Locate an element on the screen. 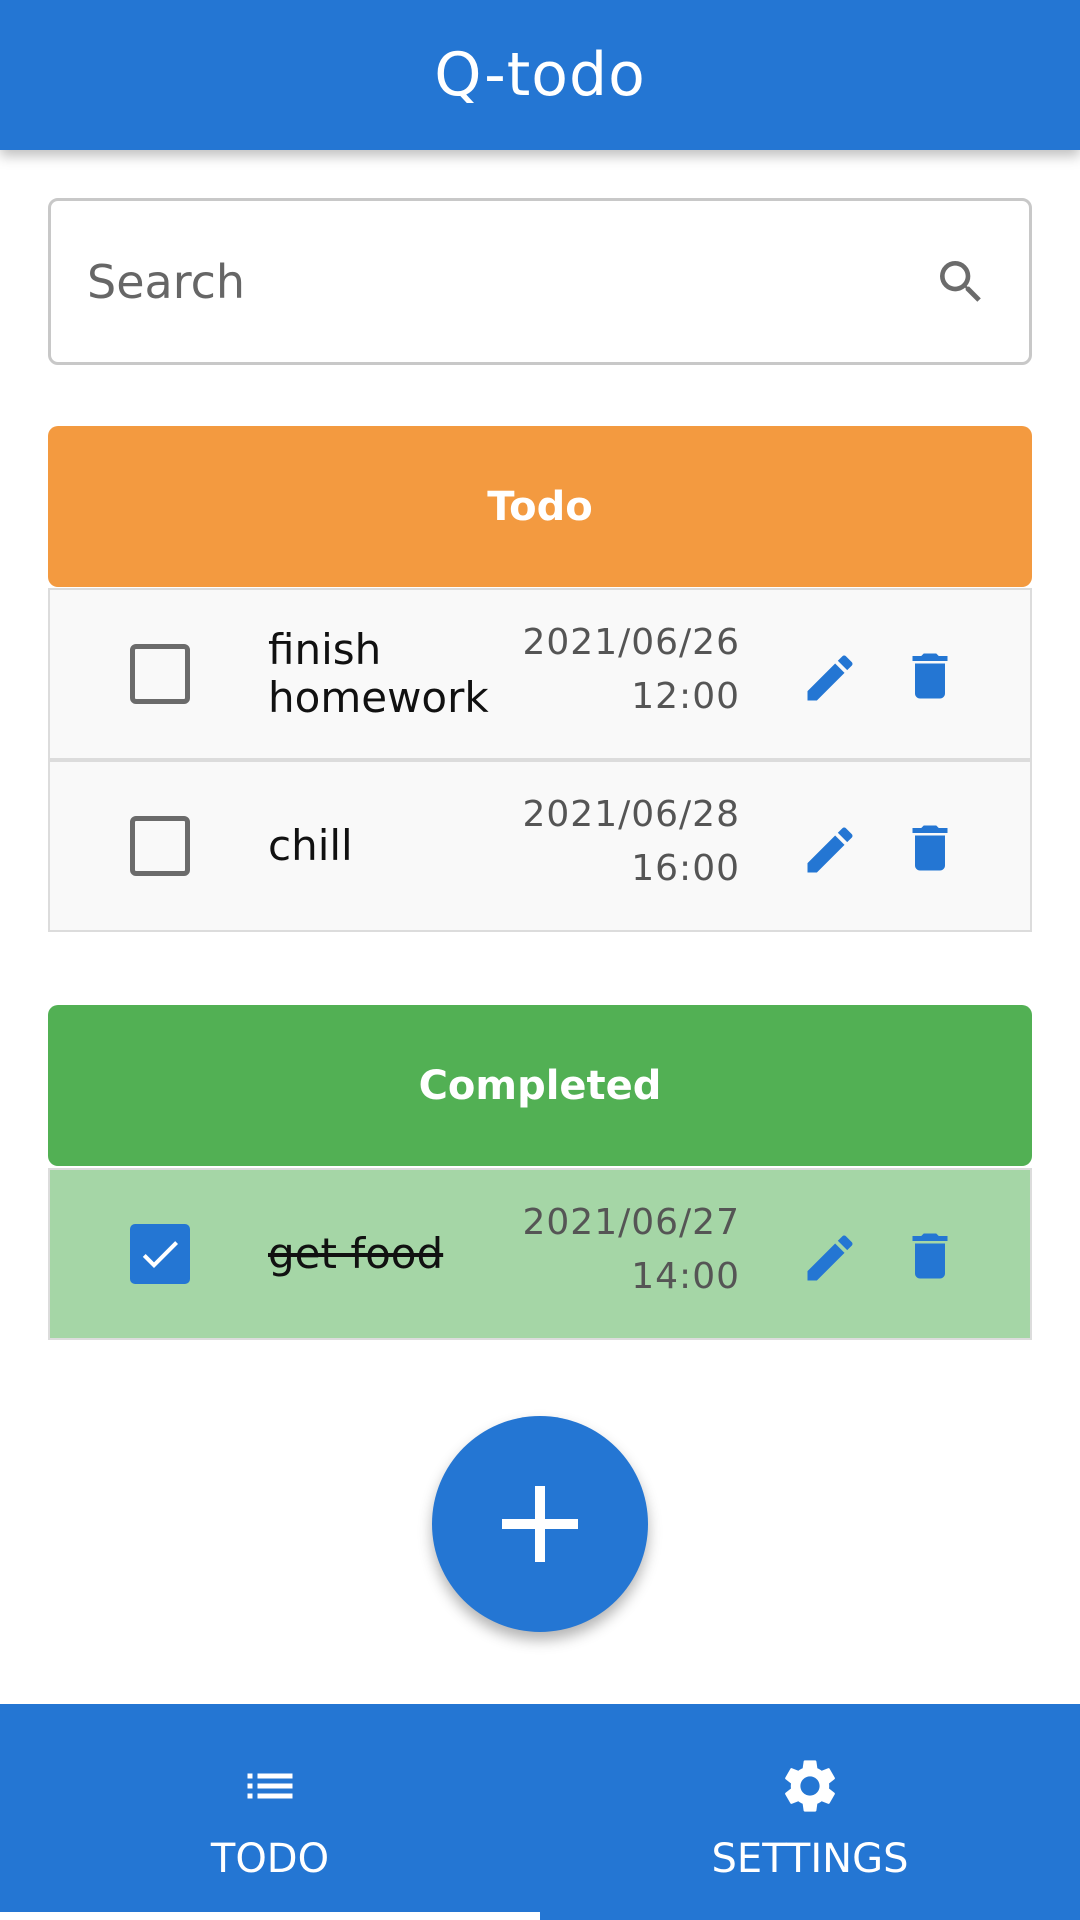 The image size is (1080, 1920). task-checkbox-checked is located at coordinates (160, 1254).